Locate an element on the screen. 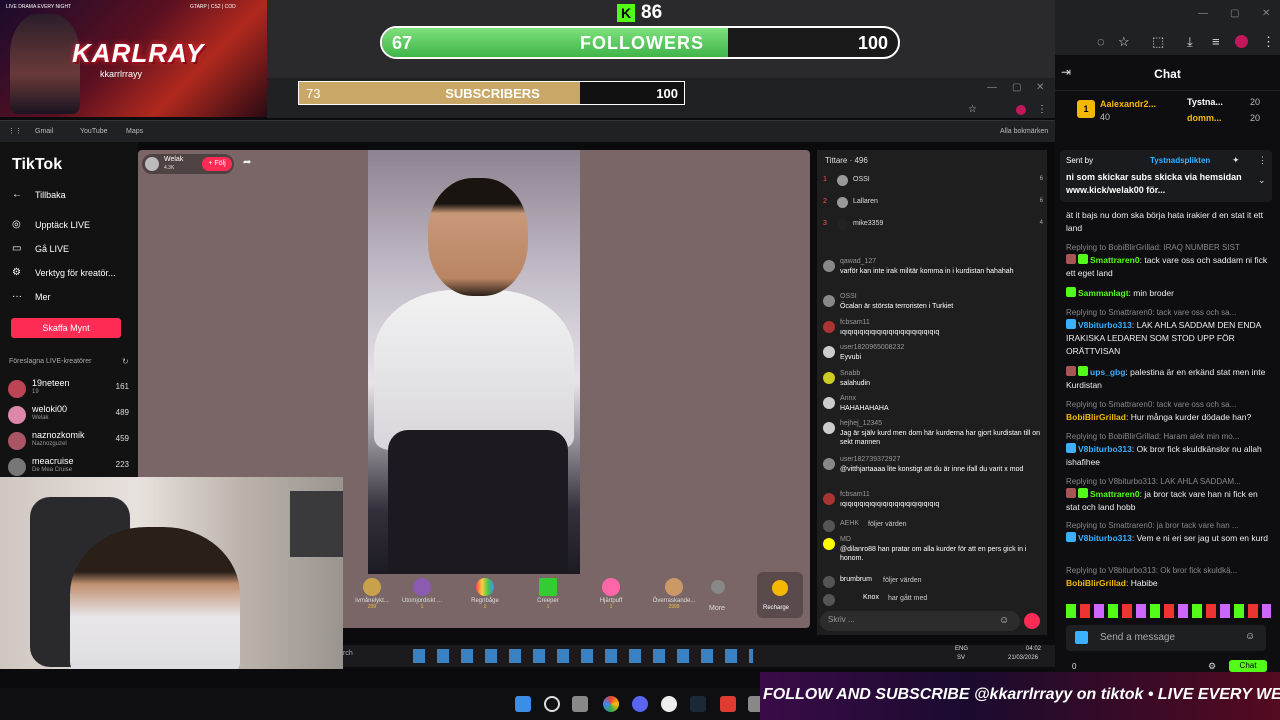 The width and height of the screenshot is (1280, 720). close-icon: ✕ is located at coordinates (1040, 87).